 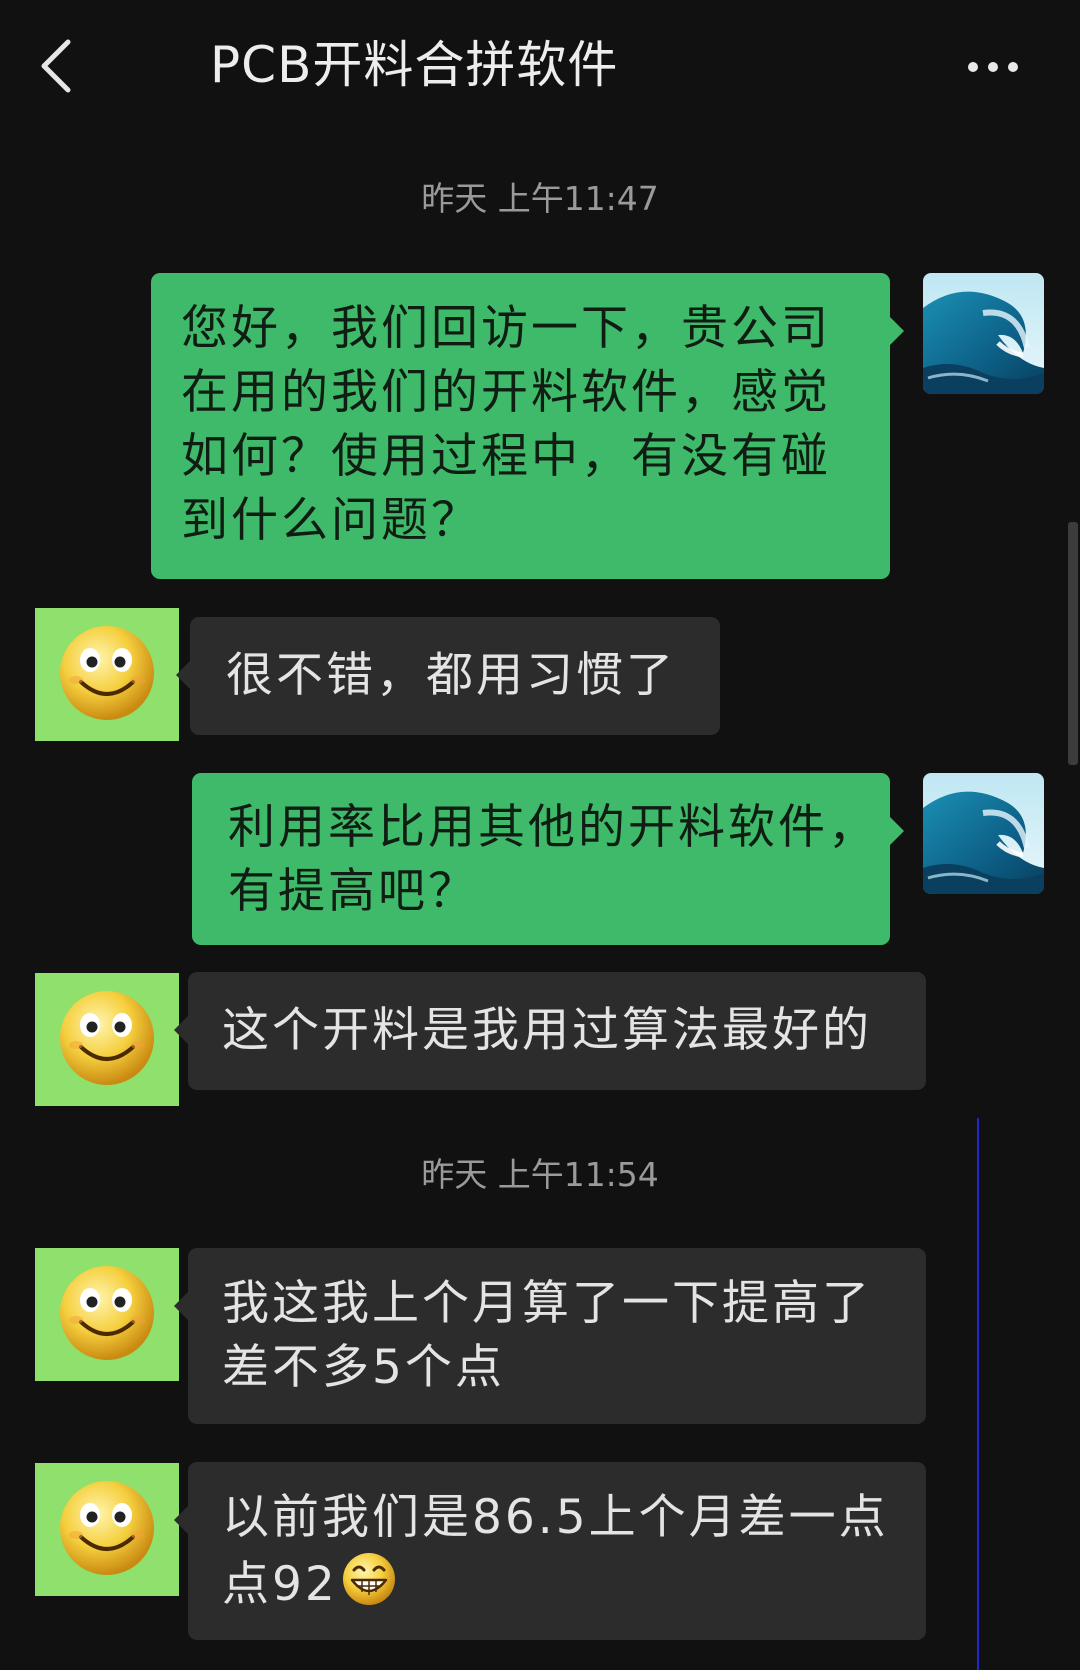 What do you see at coordinates (547, 1303) in the screenshot?
I see `message-text-line: 我这我上个月算了一下提高了` at bounding box center [547, 1303].